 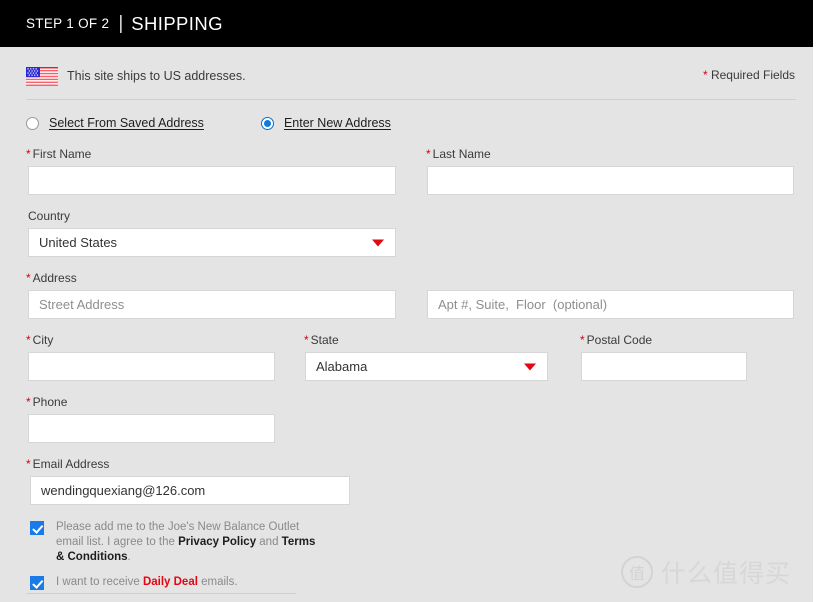 I want to click on watermark-badge-icon: 值, so click(x=636, y=572).